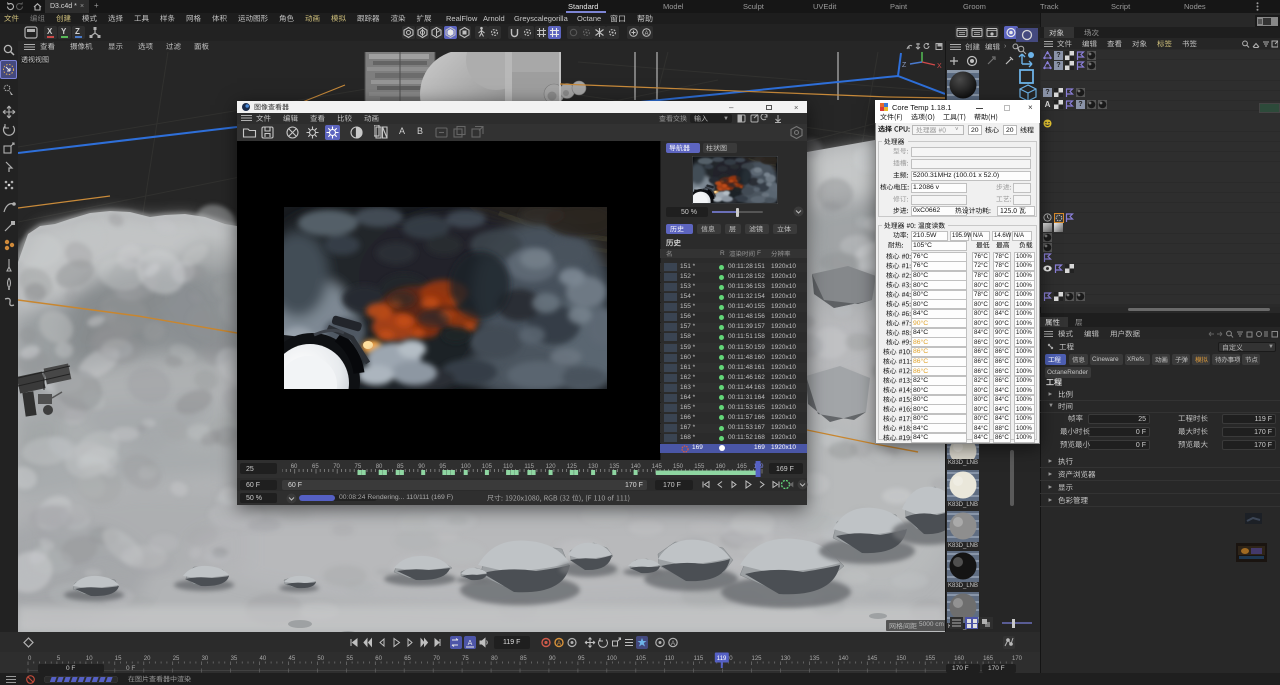  Describe the element at coordinates (234, 659) in the screenshot. I see `svg-text: 35` at that location.